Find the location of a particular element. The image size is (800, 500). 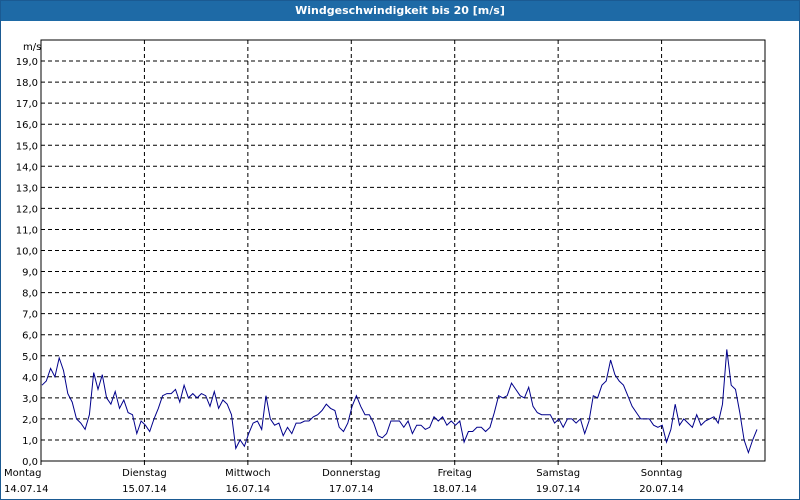

y-tick-label: 11,0 is located at coordinates (27, 230).